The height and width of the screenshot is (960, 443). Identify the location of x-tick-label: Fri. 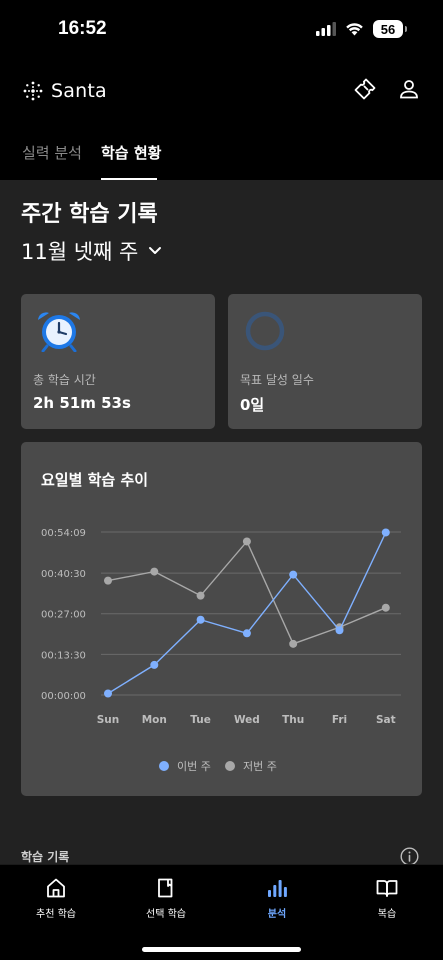
(339, 720).